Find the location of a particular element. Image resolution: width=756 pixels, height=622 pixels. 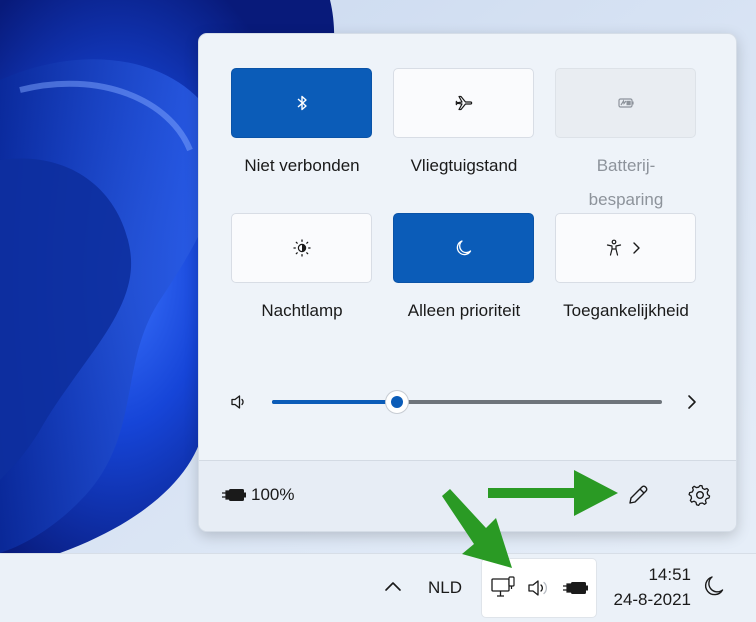

airplane-icon is located at coordinates (463, 103).